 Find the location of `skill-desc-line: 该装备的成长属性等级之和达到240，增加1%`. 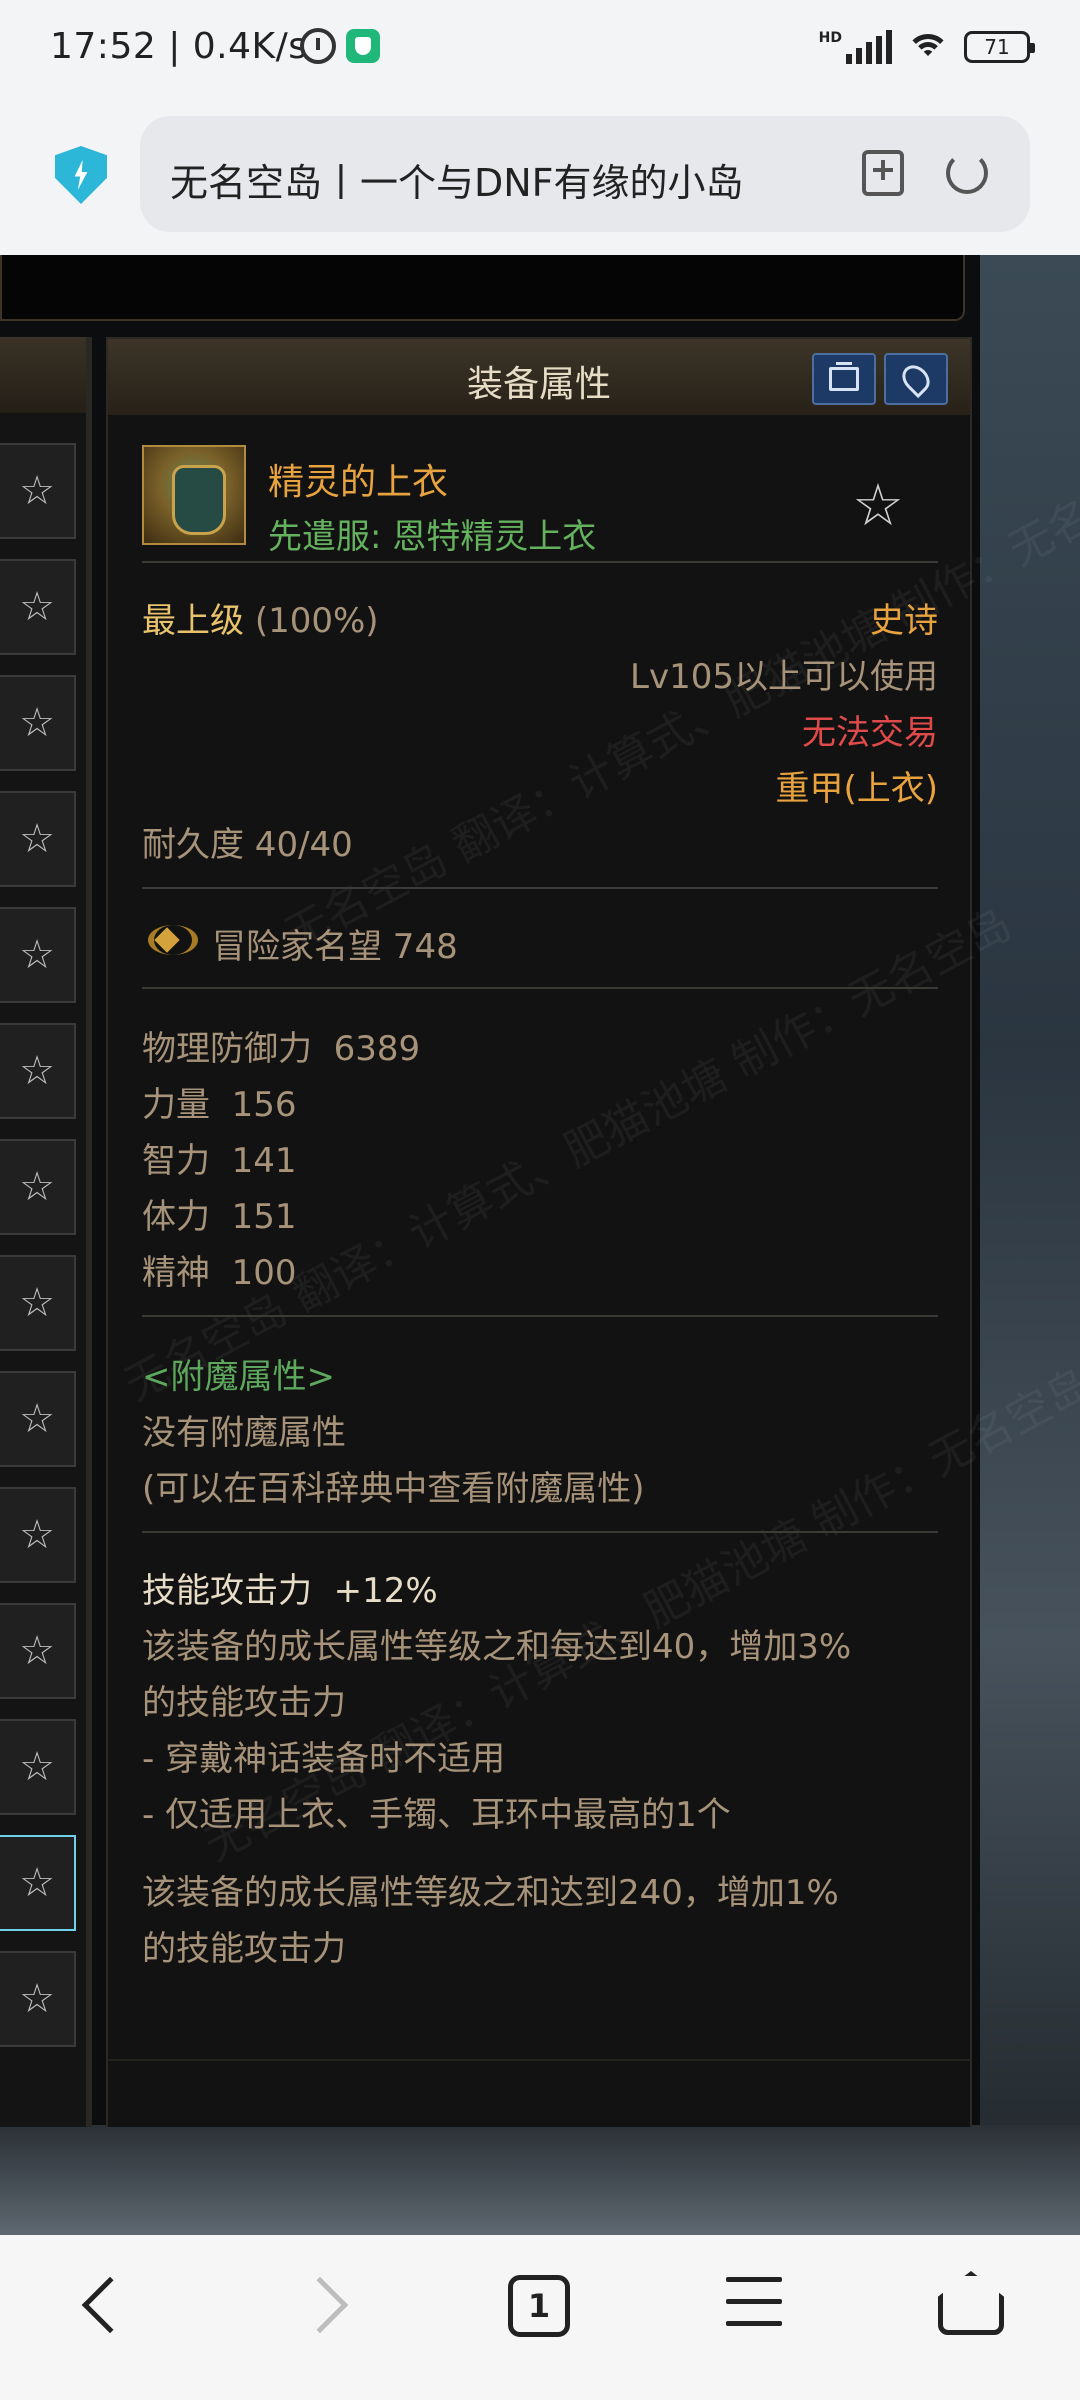

skill-desc-line: 该装备的成长属性等级之和达到240，增加1% is located at coordinates (490, 1893).